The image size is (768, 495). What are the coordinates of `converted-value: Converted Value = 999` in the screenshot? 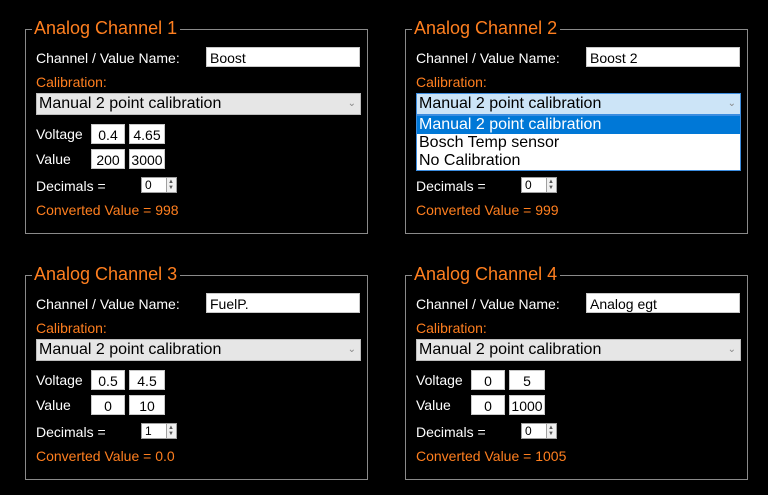 It's located at (487, 210).